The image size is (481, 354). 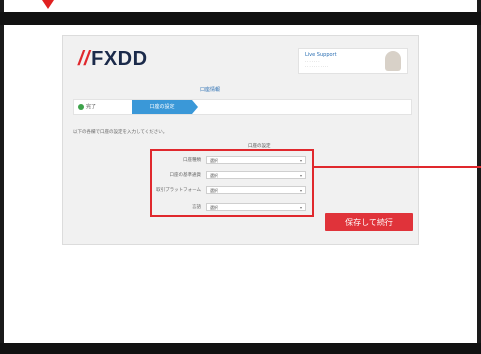 I want to click on fxdd-logo: //FXDD, so click(x=113, y=59).